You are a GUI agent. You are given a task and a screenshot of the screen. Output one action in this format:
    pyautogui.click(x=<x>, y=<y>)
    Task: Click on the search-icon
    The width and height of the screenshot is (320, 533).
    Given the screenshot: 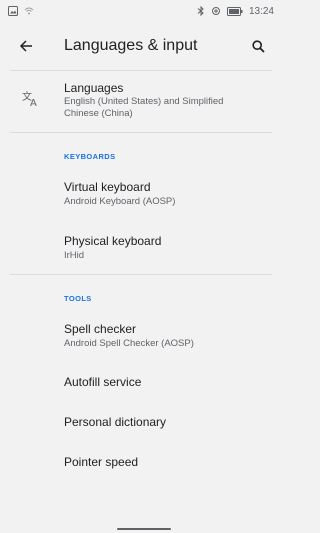 What is the action you would take?
    pyautogui.click(x=258, y=46)
    